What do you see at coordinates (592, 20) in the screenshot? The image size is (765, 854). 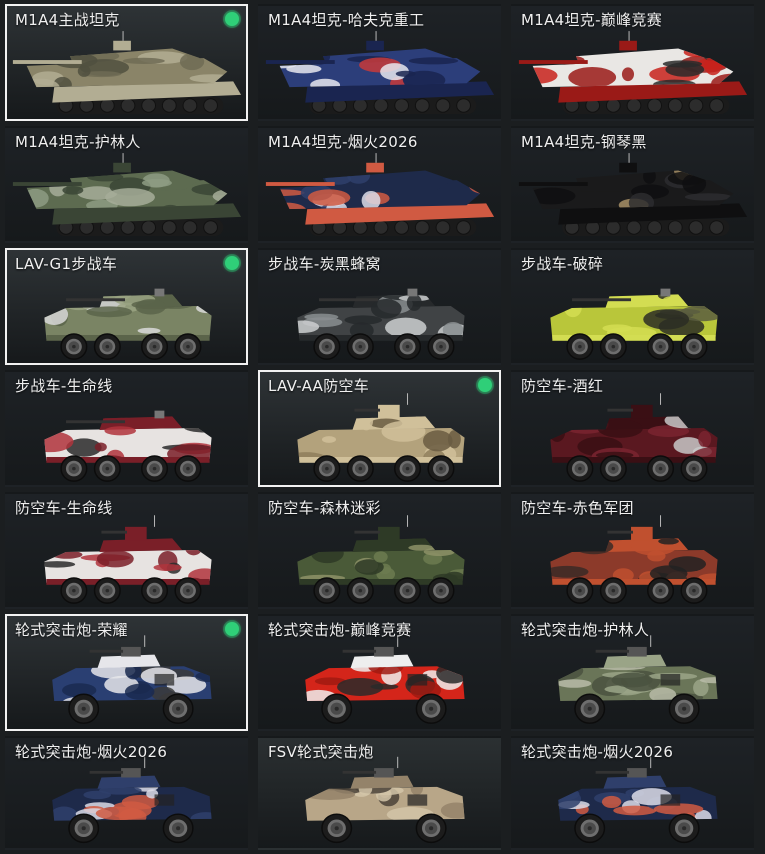 I see `skin-name: M1A4坦克-巅峰竞赛` at bounding box center [592, 20].